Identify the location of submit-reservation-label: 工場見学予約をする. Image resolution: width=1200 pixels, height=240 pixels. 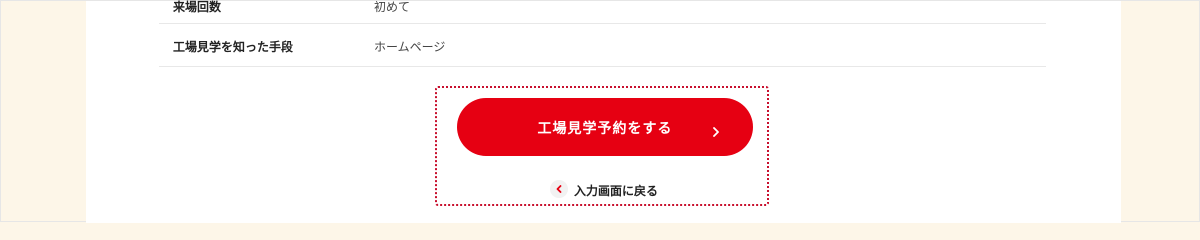
(605, 129).